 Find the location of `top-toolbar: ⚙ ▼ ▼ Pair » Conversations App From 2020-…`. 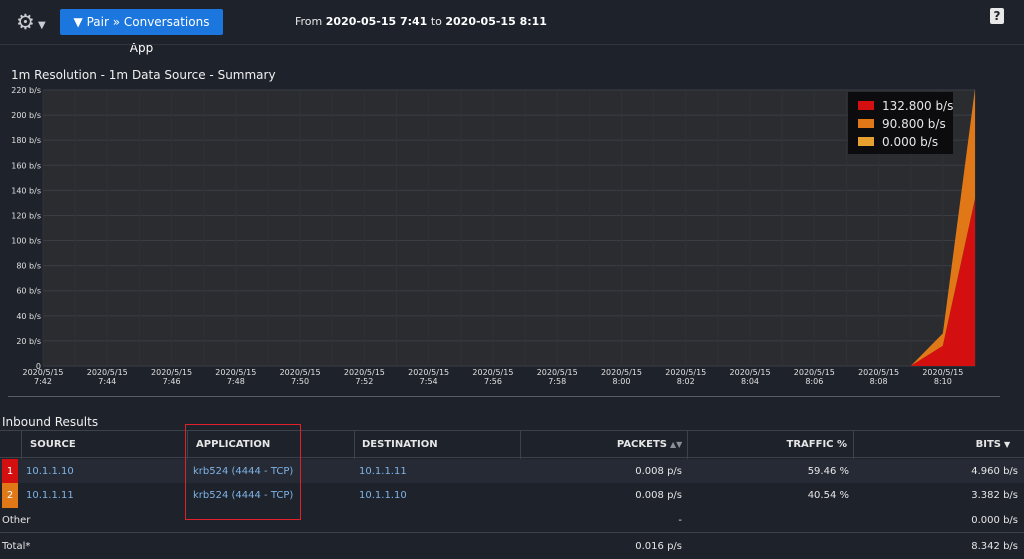

top-toolbar: ⚙ ▼ ▼ Pair » Conversations App From 2020-… is located at coordinates (512, 27).